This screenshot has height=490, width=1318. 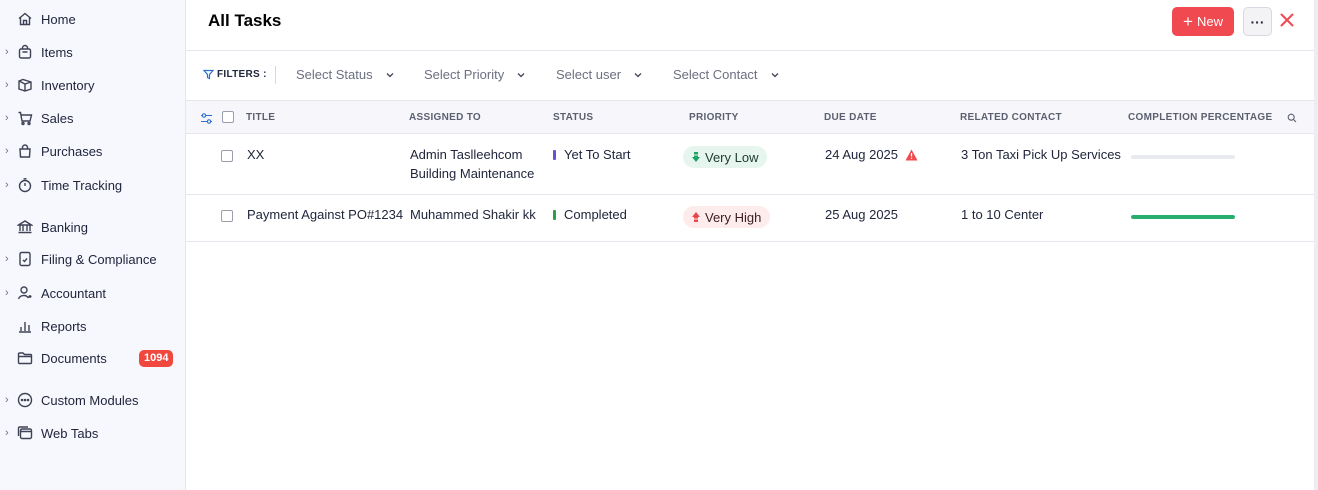 I want to click on bag-icon, so click(x=25, y=151).